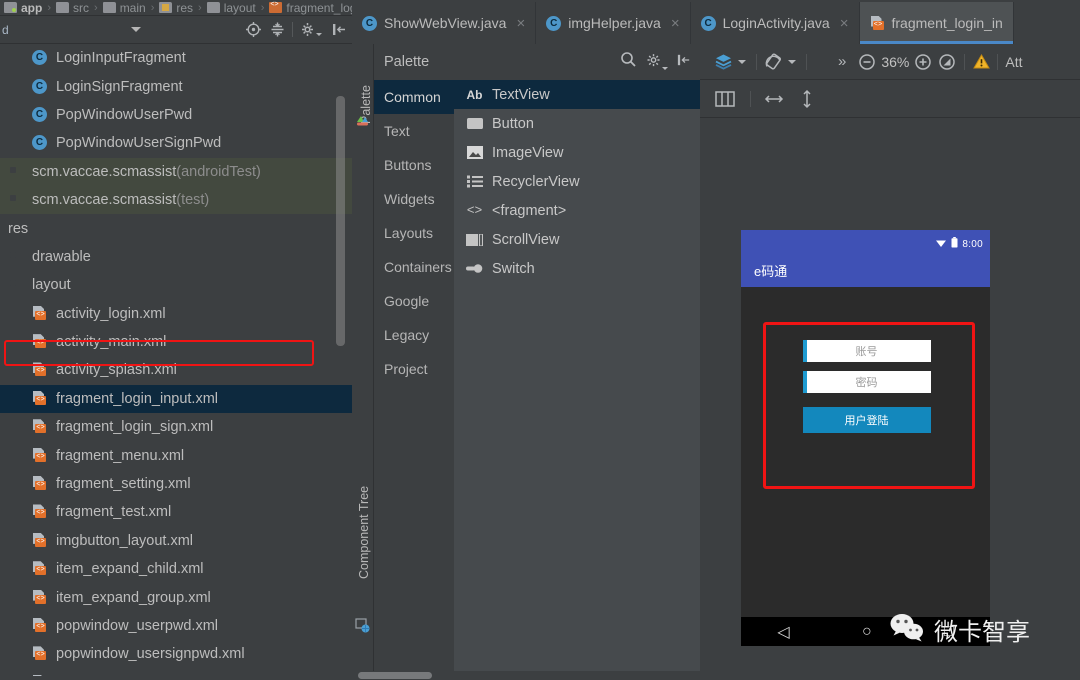 This screenshot has width=1080, height=680. Describe the element at coordinates (866, 351) in the screenshot. I see `account-field: 账号` at that location.